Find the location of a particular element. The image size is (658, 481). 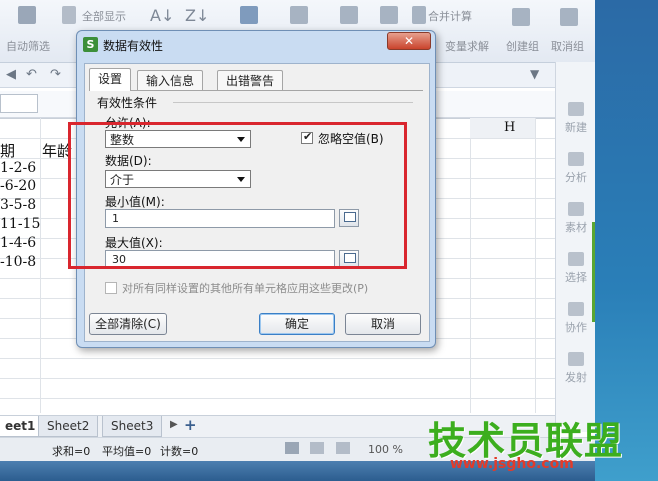

send-panel-item: 发射 is located at coordinates (576, 368).